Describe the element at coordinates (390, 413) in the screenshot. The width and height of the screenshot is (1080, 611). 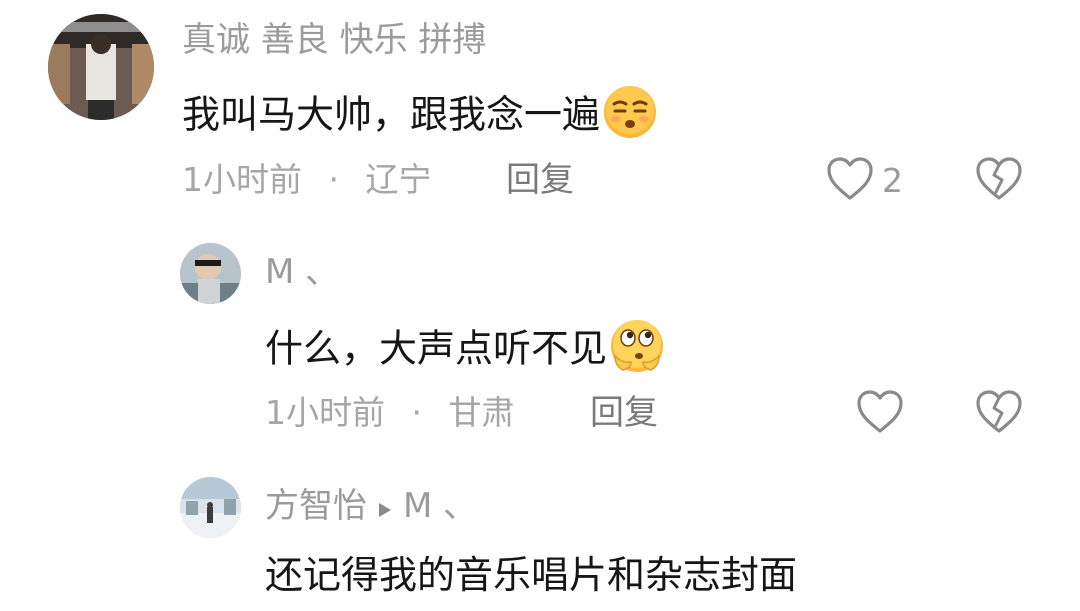
I see `comment-meta: 1小时前 · 甘肃` at that location.